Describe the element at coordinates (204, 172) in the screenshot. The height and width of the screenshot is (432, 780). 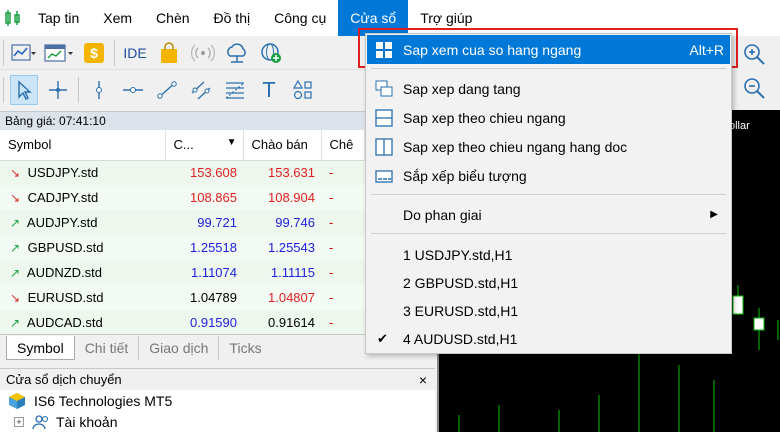
I see `bid-cell: 153.608` at that location.